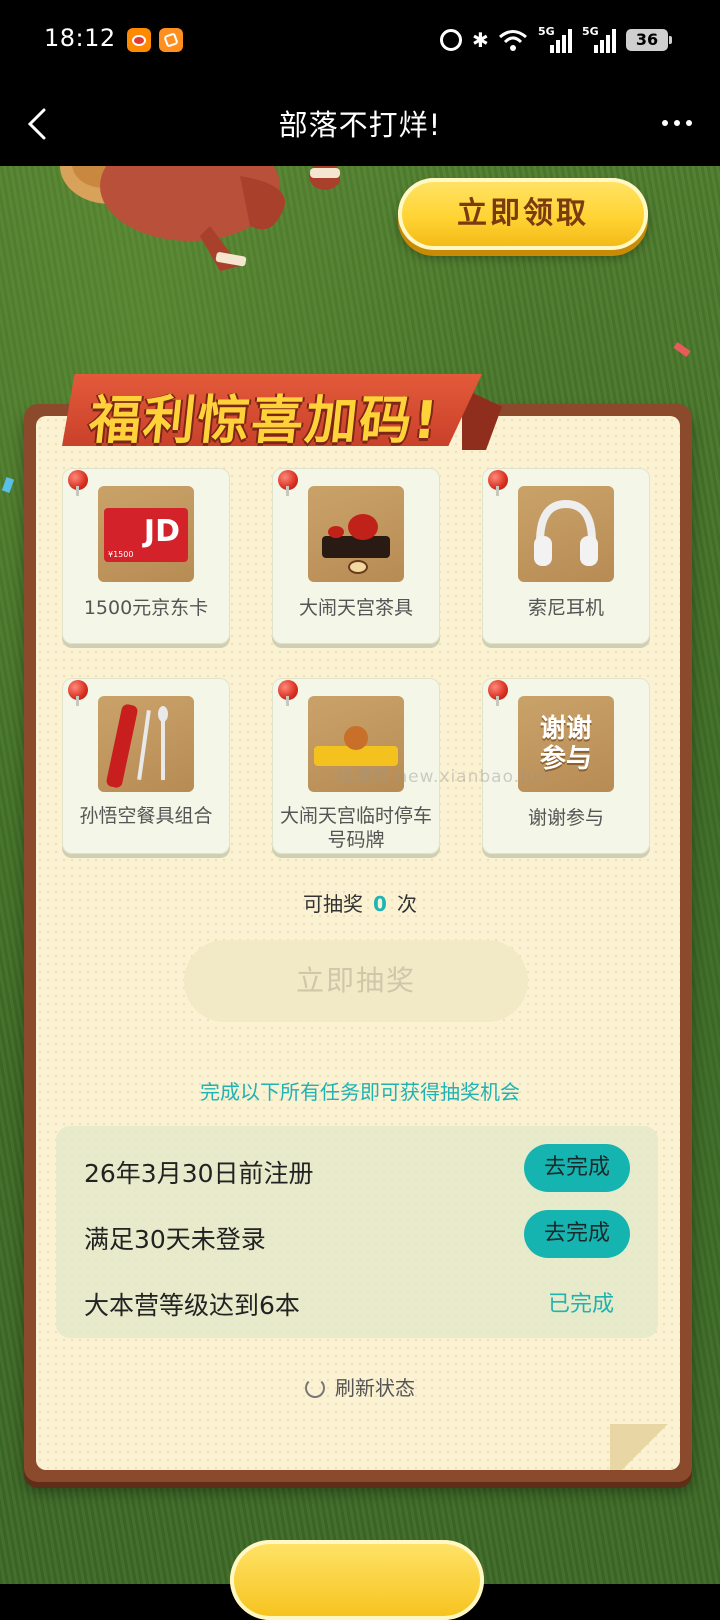 The height and width of the screenshot is (1620, 720). I want to click on panel-title: 福利惊喜加码!, so click(264, 421).